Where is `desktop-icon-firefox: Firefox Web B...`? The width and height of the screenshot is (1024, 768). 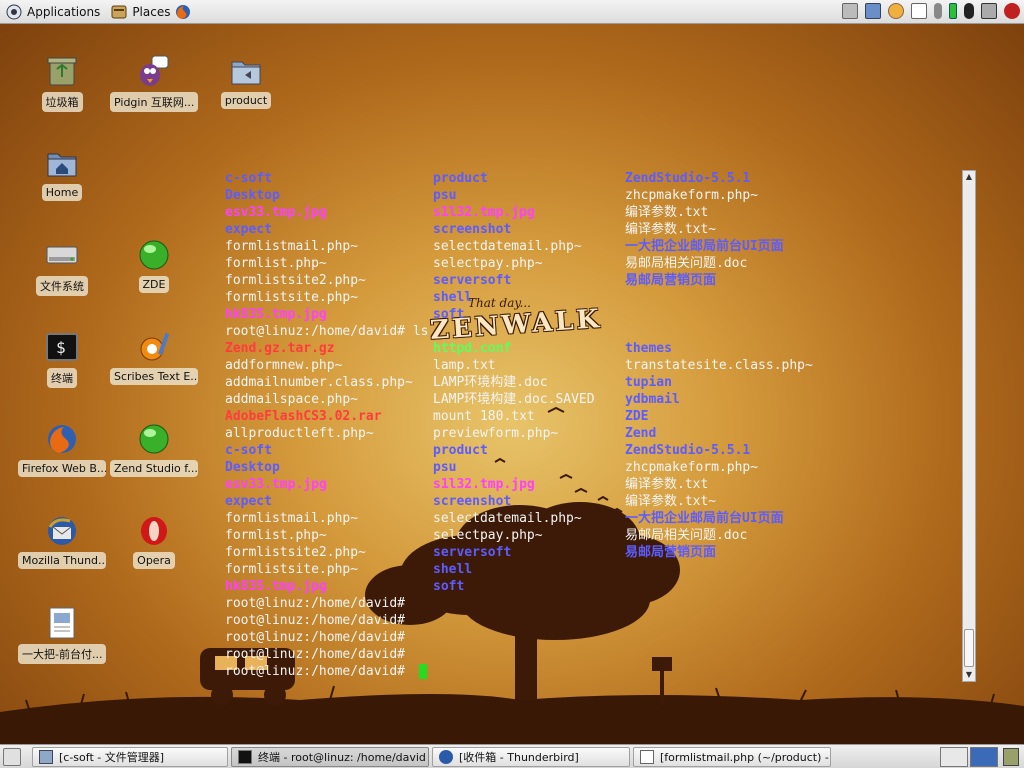 desktop-icon-firefox: Firefox Web B... is located at coordinates (62, 449).